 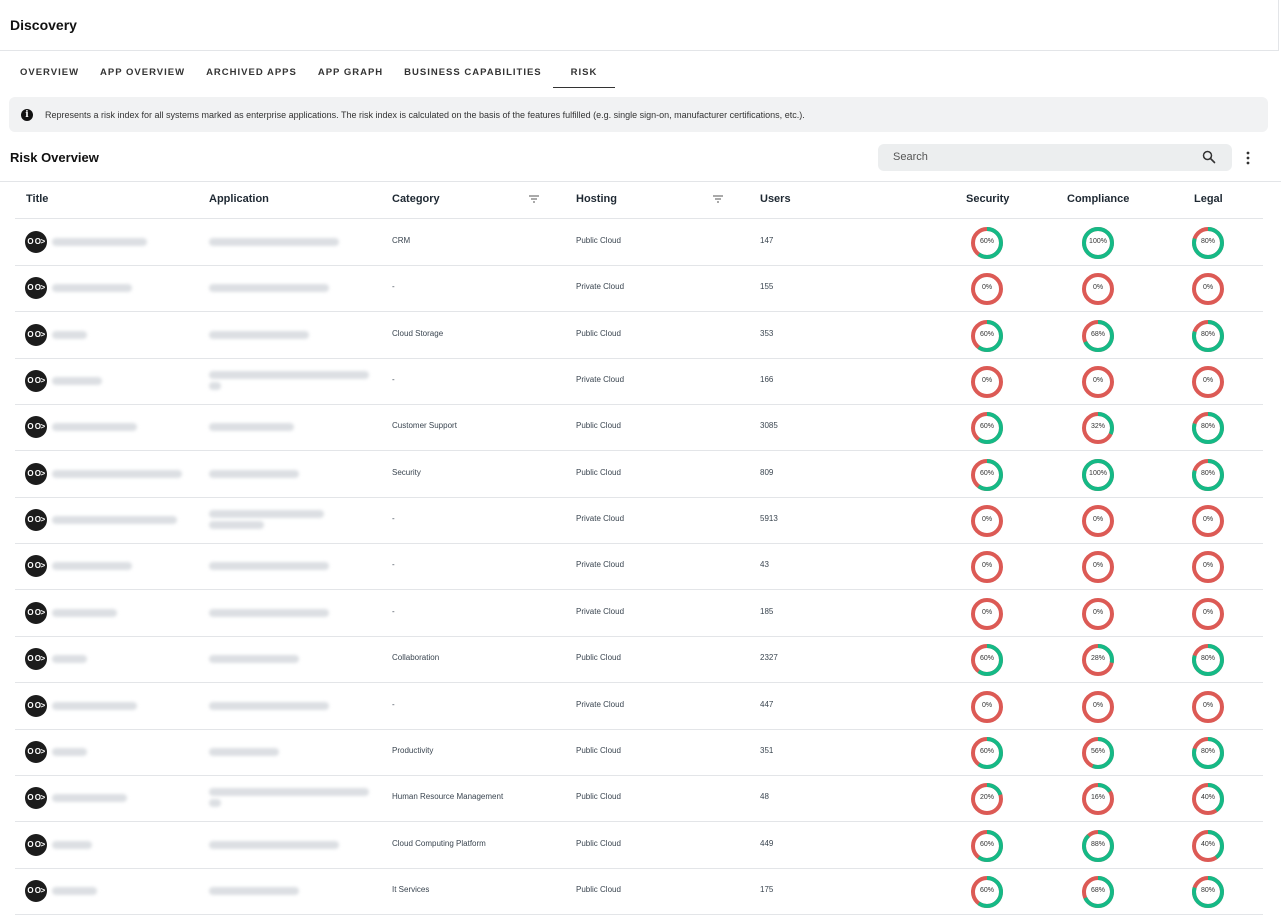 I want to click on tab-app-graph: APP GRAPH, so click(x=350, y=73).